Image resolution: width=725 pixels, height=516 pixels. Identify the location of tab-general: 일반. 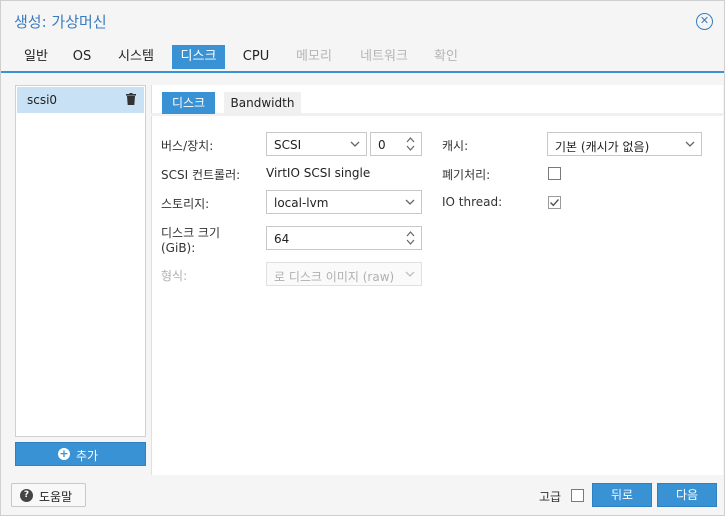
(36, 57).